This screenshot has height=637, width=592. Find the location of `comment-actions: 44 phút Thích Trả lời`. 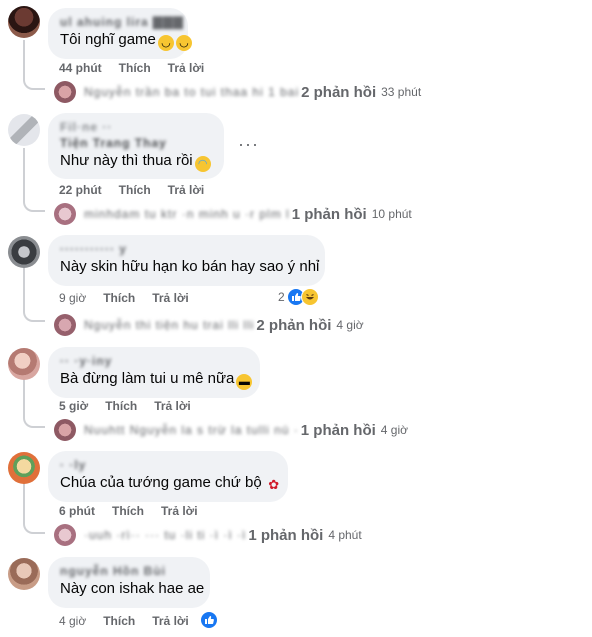

comment-actions: 44 phút Thích Trả lời is located at coordinates (140, 68).